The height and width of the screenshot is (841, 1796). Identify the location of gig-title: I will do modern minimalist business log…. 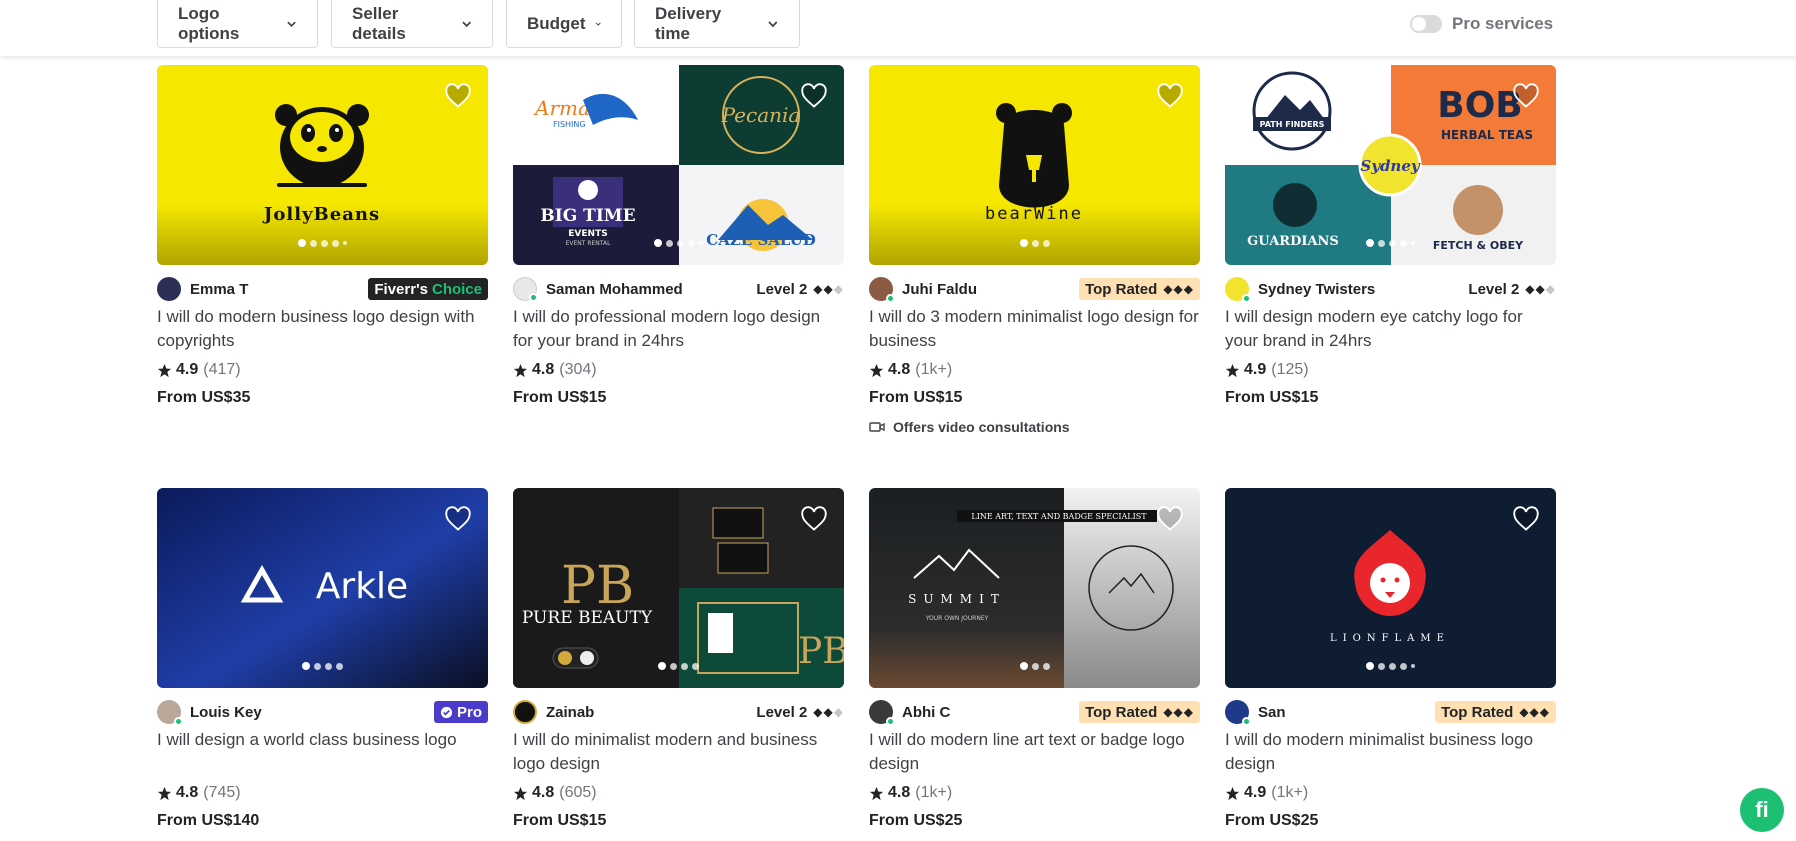
(1390, 752).